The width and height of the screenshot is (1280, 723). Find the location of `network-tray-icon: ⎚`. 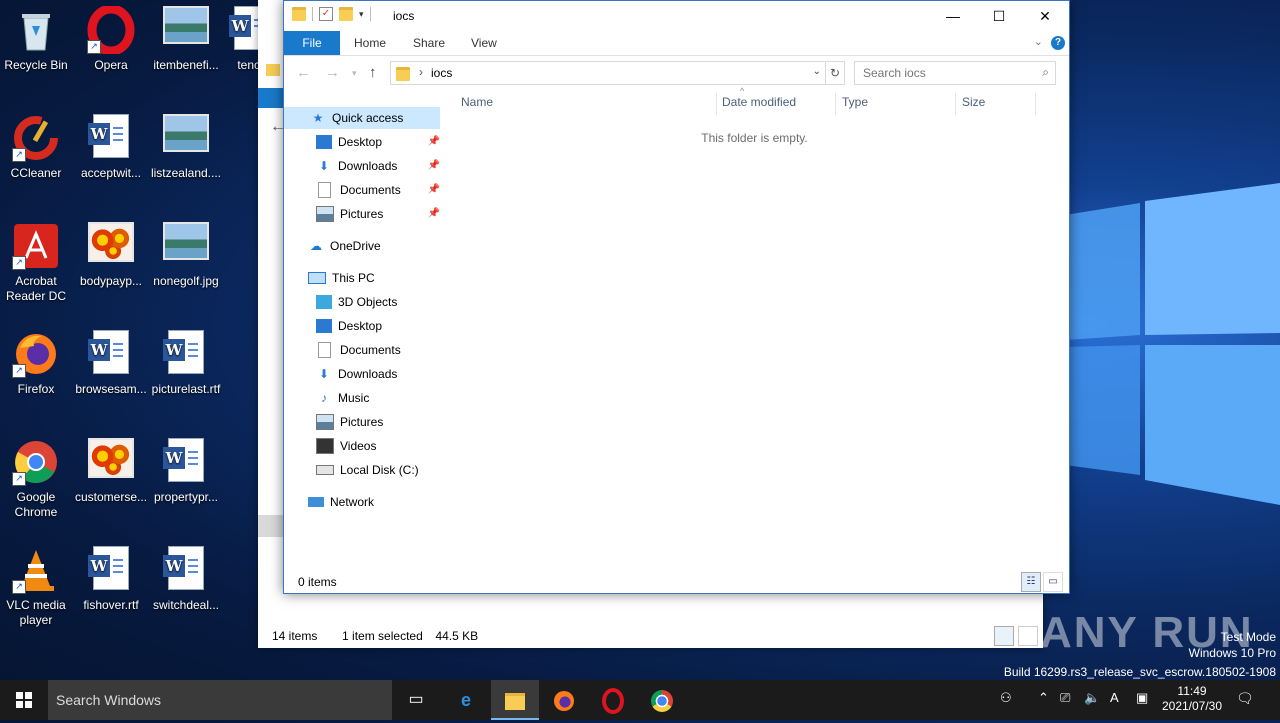

network-tray-icon: ⎚ is located at coordinates (1065, 698).